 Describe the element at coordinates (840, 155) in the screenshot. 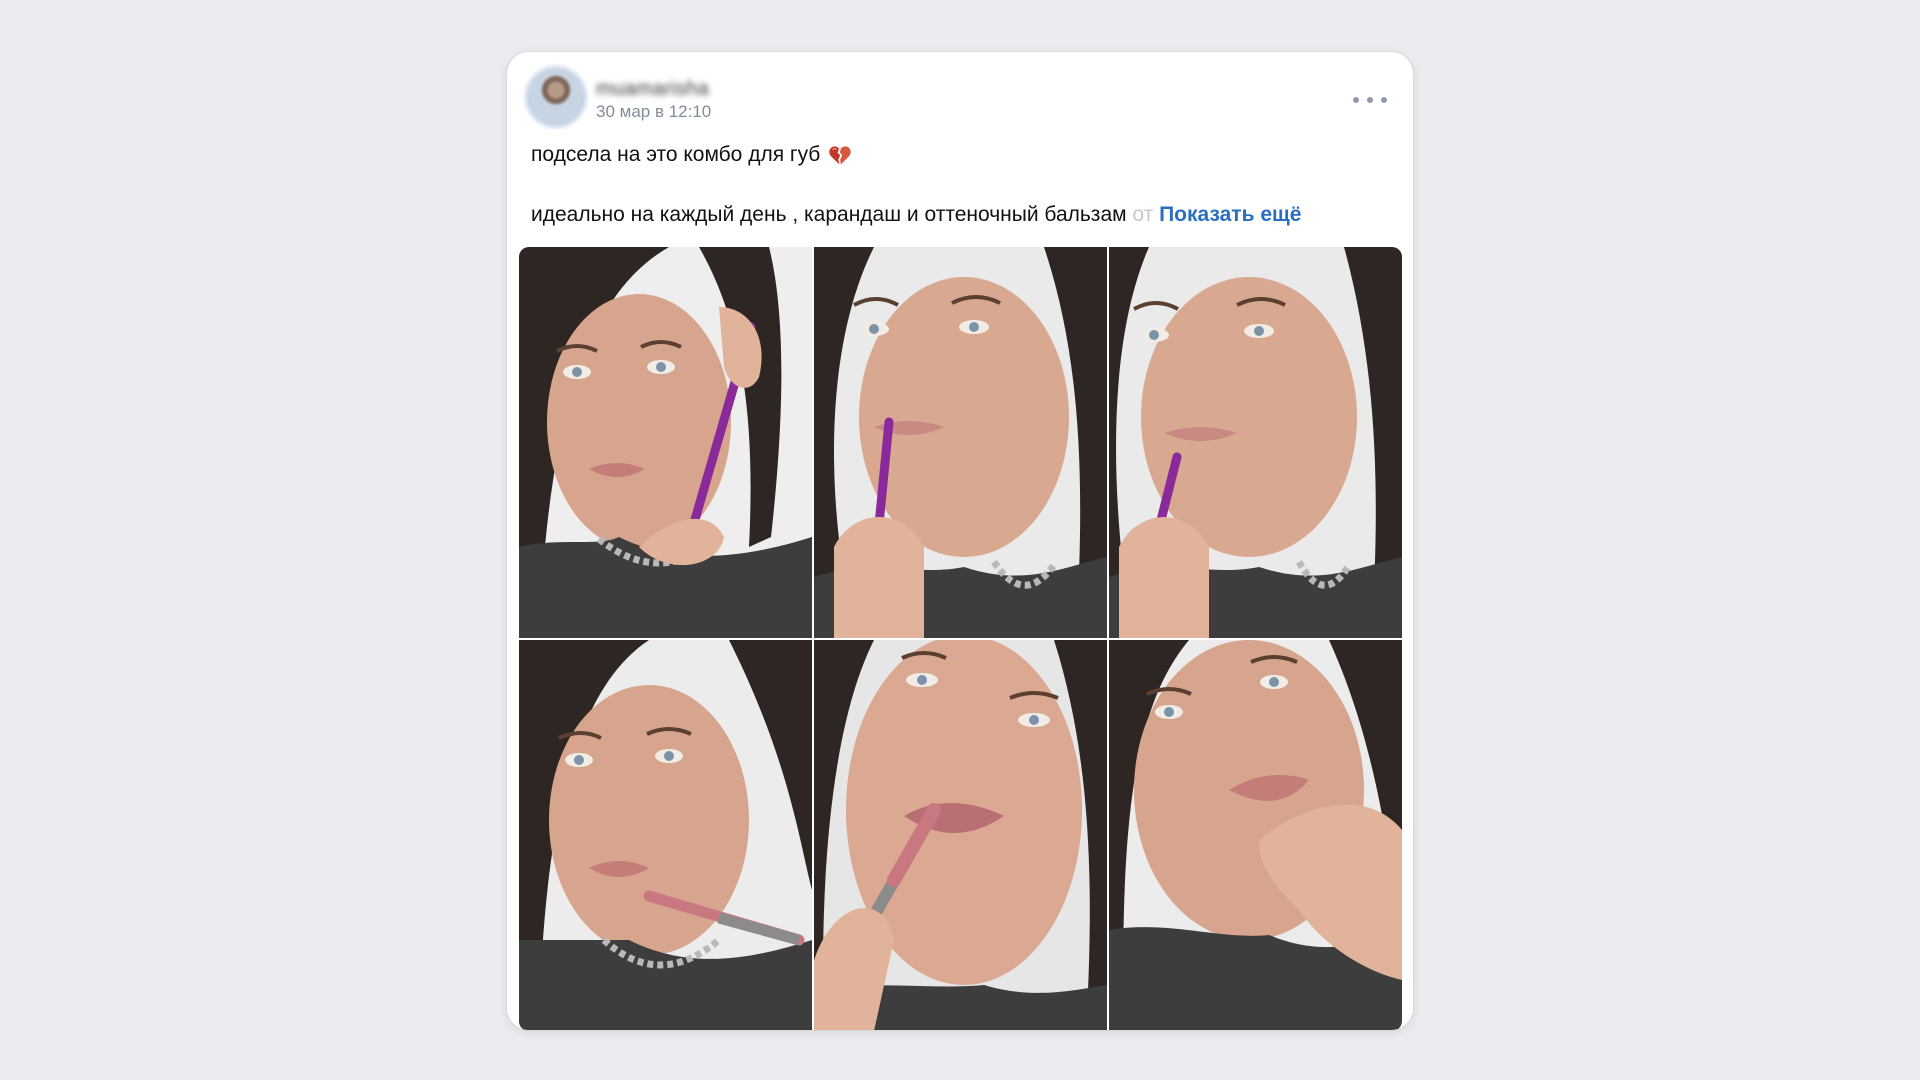

I see `broken-heart-icon` at that location.